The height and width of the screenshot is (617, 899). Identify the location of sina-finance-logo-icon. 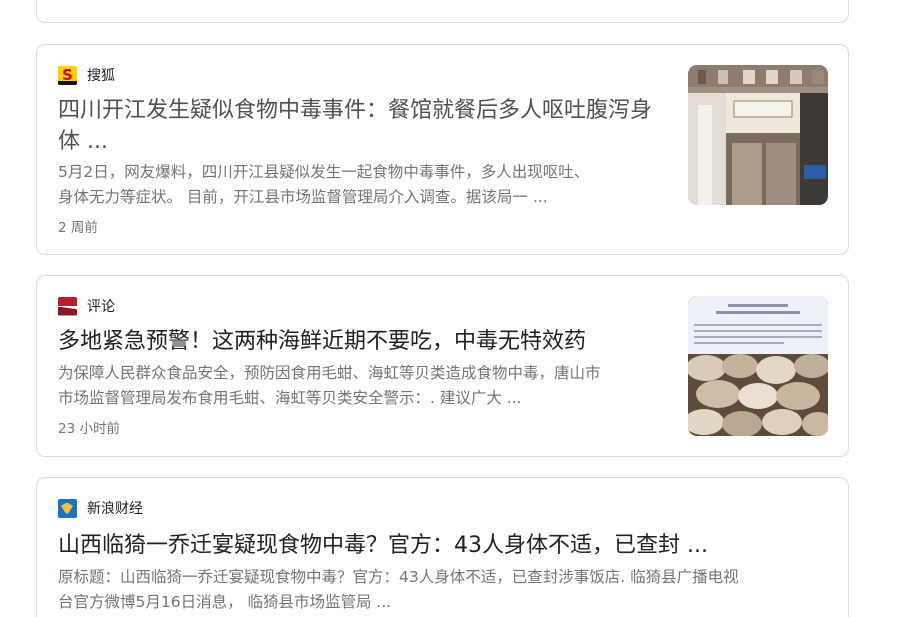
(67, 508).